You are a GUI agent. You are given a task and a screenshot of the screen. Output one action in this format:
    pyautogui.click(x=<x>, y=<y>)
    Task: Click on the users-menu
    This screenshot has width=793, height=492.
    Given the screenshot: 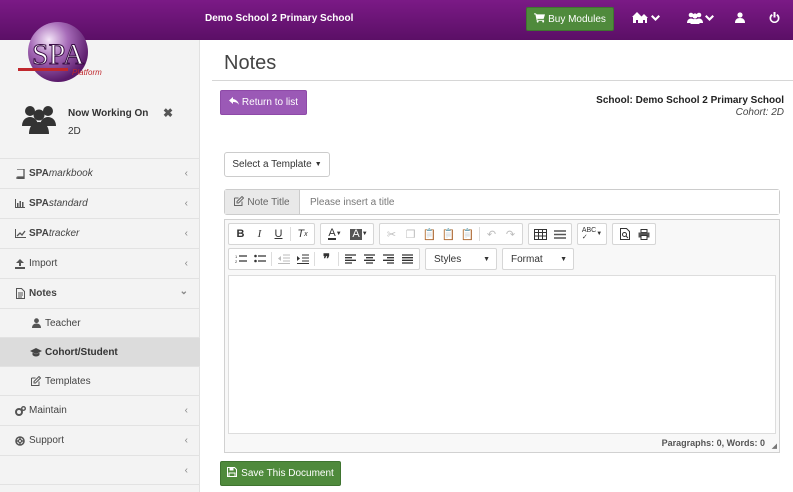 What is the action you would take?
    pyautogui.click(x=700, y=19)
    